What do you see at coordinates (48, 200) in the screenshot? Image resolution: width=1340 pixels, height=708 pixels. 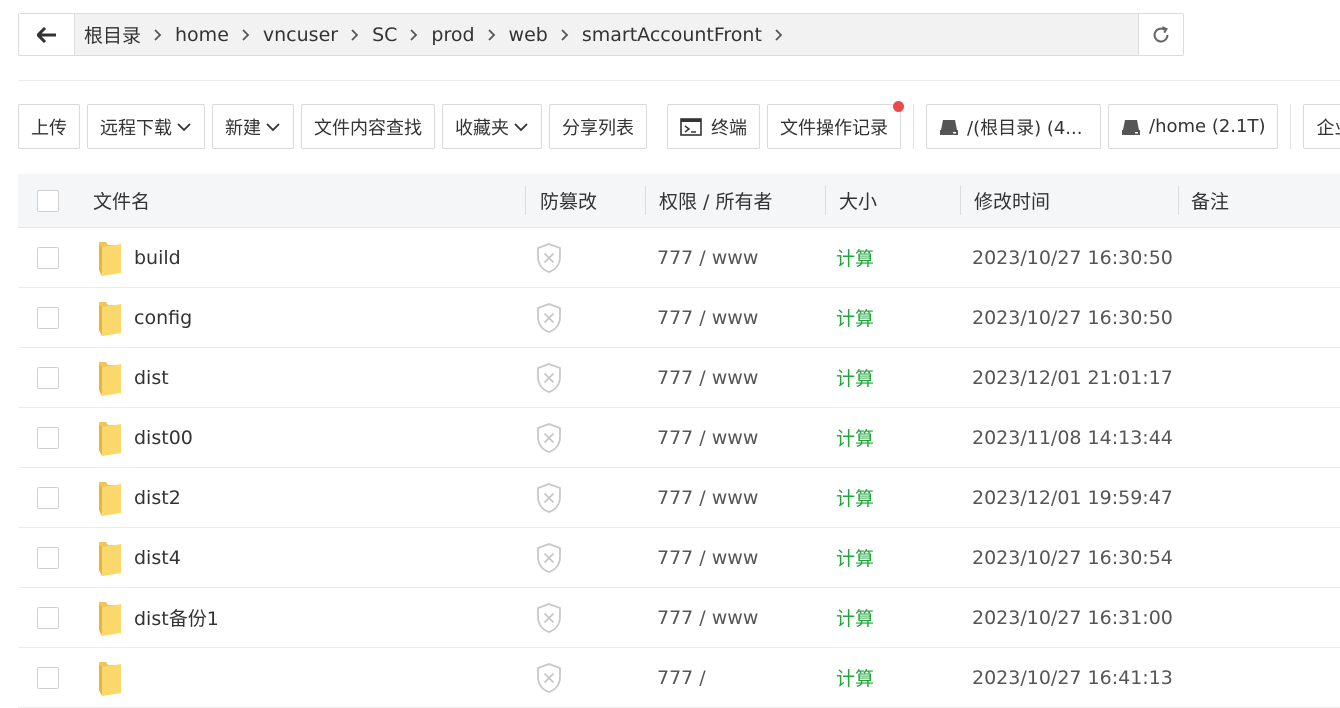 I see `select-all-checkbox` at bounding box center [48, 200].